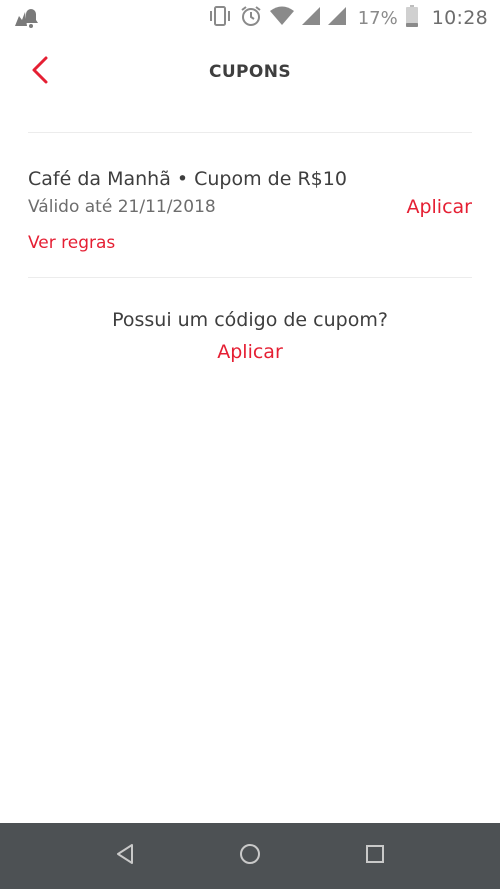 The height and width of the screenshot is (889, 500). I want to click on wifi-icon, so click(281, 18).